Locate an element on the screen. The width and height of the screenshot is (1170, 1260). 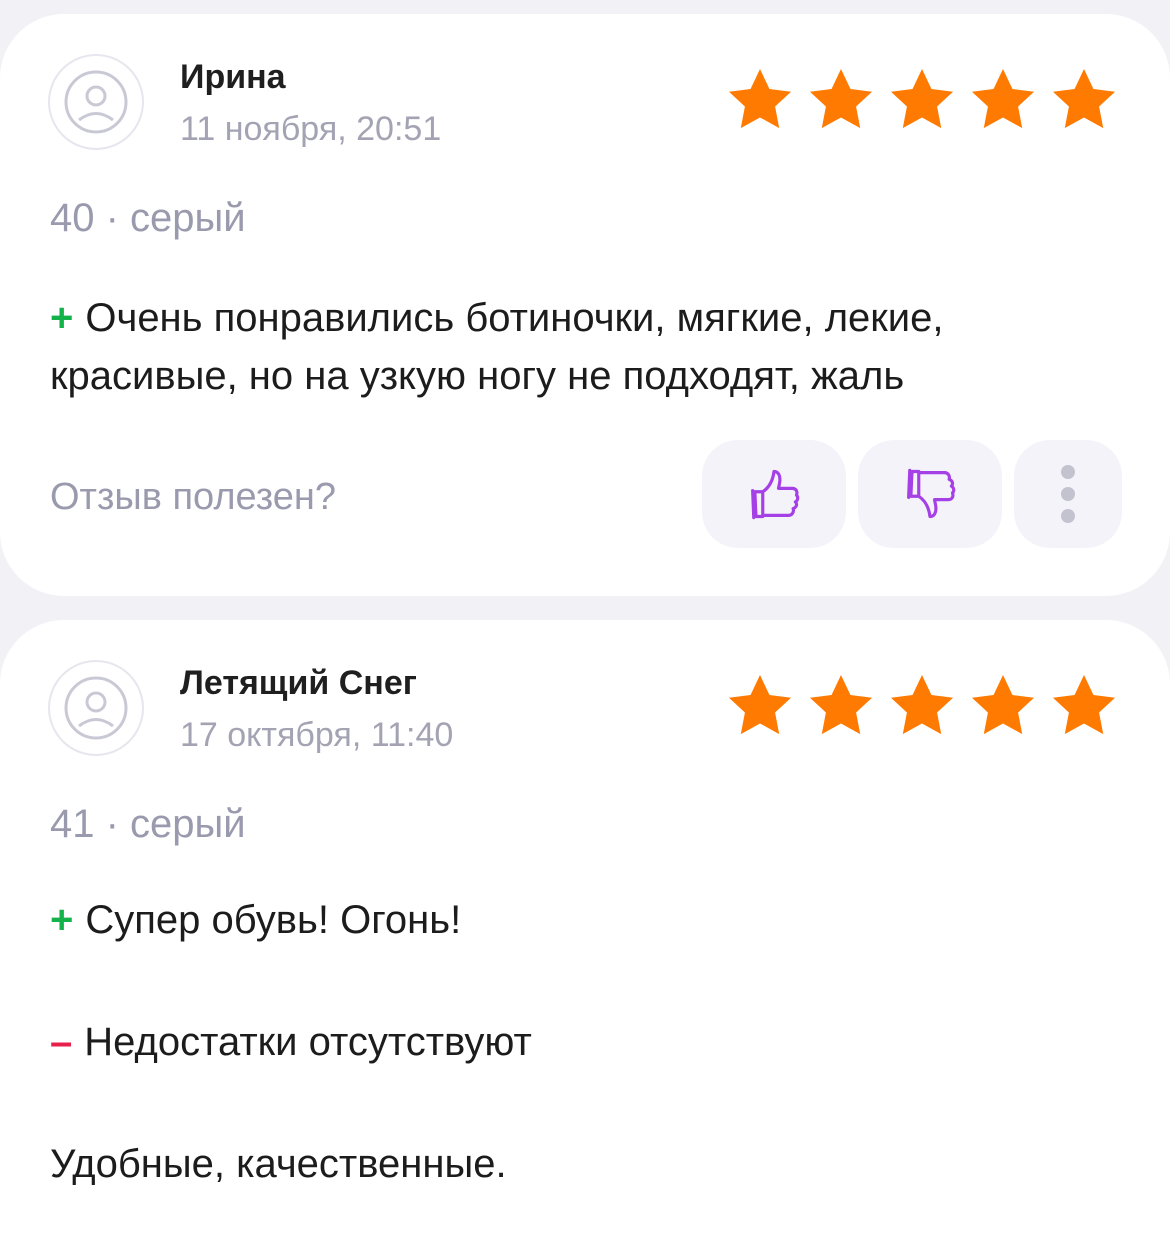
like-button is located at coordinates (774, 494).